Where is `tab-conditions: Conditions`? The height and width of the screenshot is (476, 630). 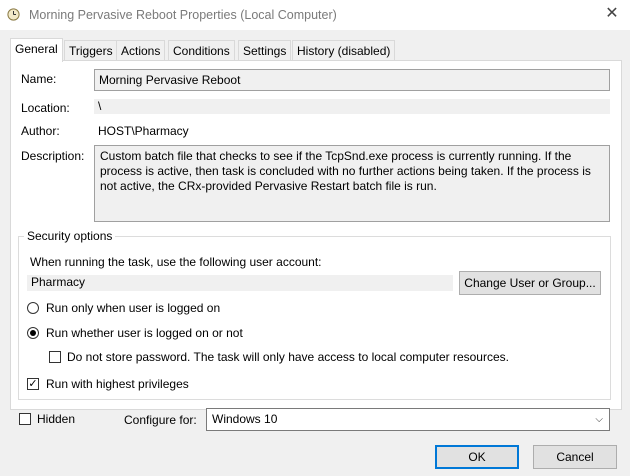
tab-conditions: Conditions is located at coordinates (201, 50).